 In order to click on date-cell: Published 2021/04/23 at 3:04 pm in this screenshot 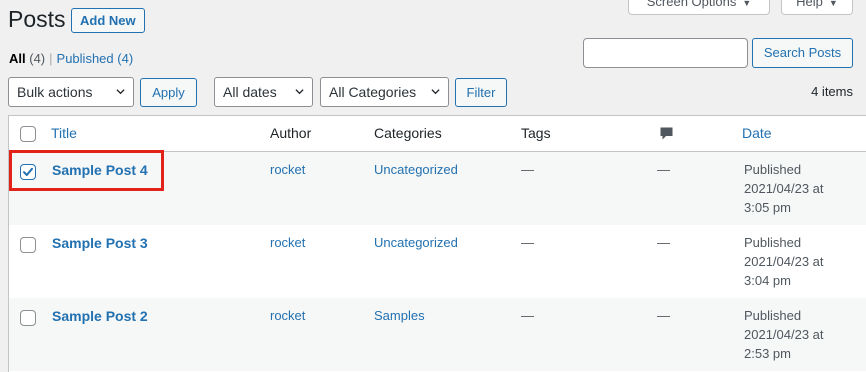, I will do `click(799, 261)`.